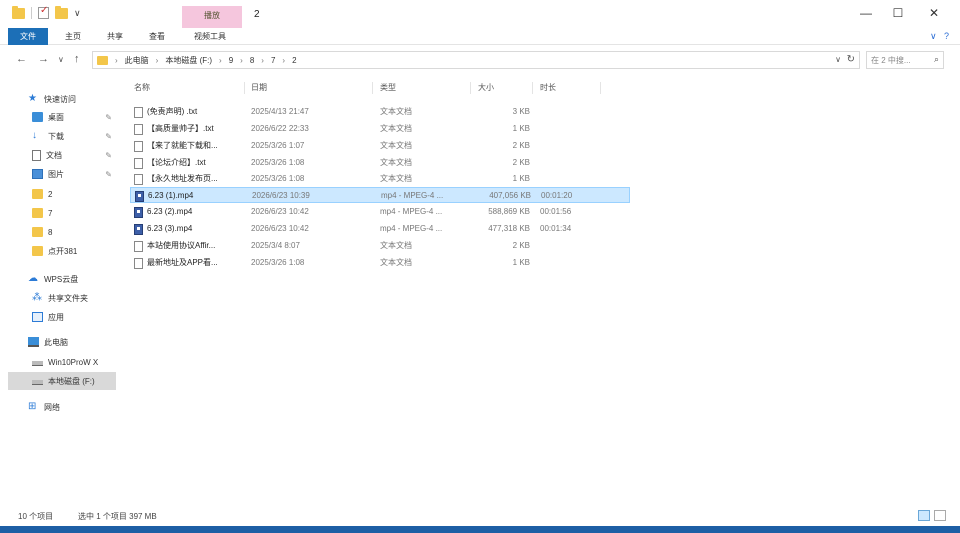 Image resolution: width=960 pixels, height=533 pixels. Describe the element at coordinates (380, 112) in the screenshot. I see `file-row: (免责声明) .txt 2025/4/13 21:47 文本文档 3 KB` at that location.